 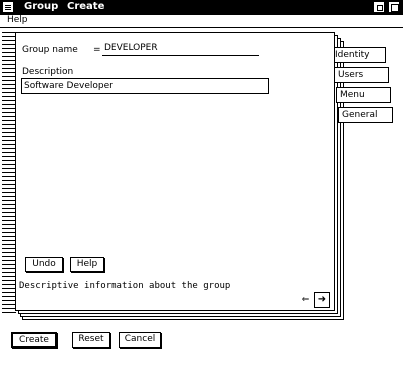 I want to click on group-name-value: DEVELOPER, so click(x=131, y=48).